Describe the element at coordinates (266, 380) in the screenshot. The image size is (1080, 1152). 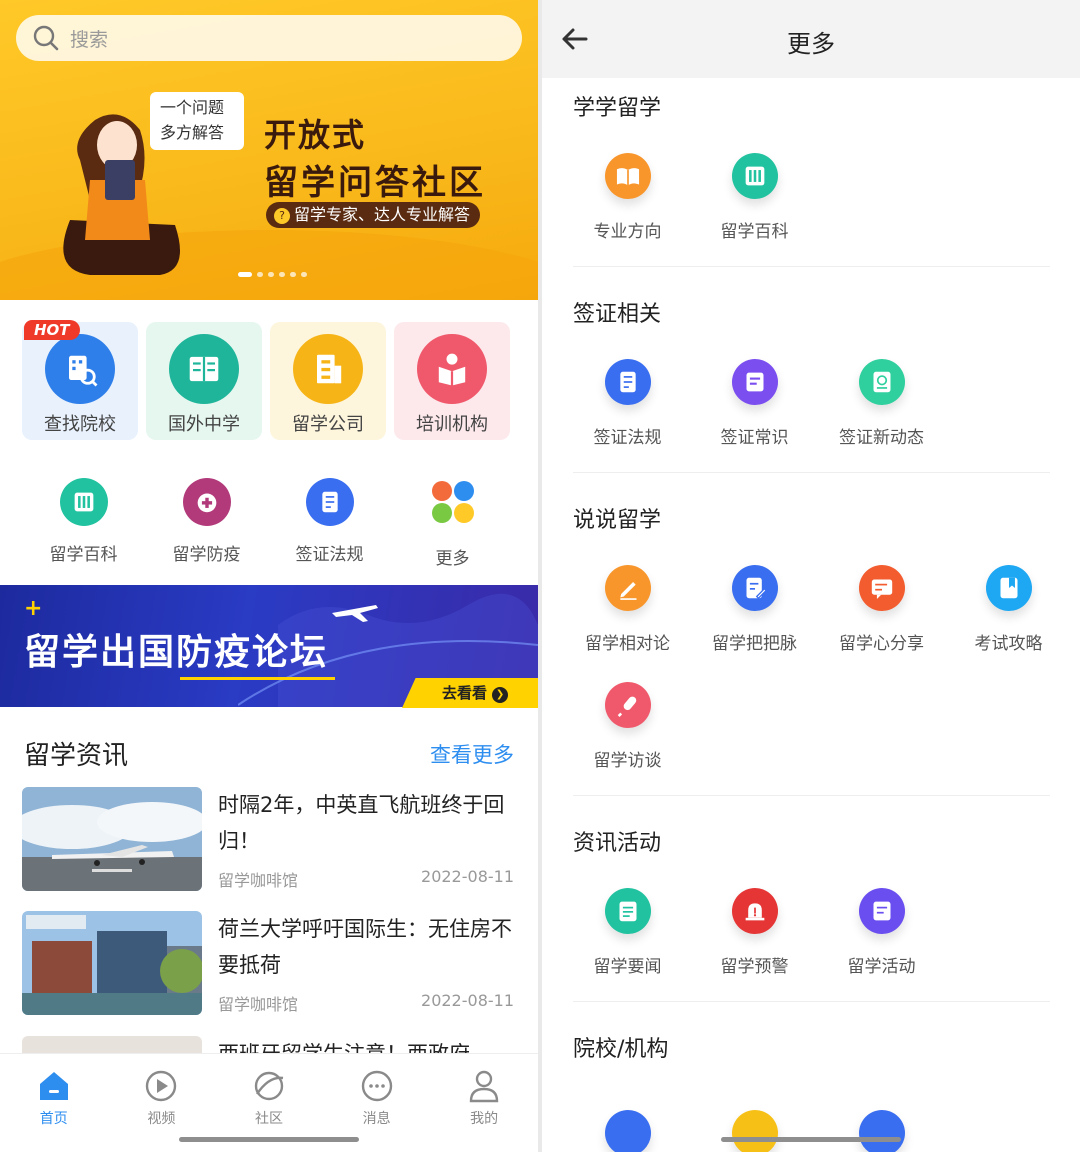
I see `category-row: HOT 查找院校 国外中学 留学公司 培训机构` at that location.